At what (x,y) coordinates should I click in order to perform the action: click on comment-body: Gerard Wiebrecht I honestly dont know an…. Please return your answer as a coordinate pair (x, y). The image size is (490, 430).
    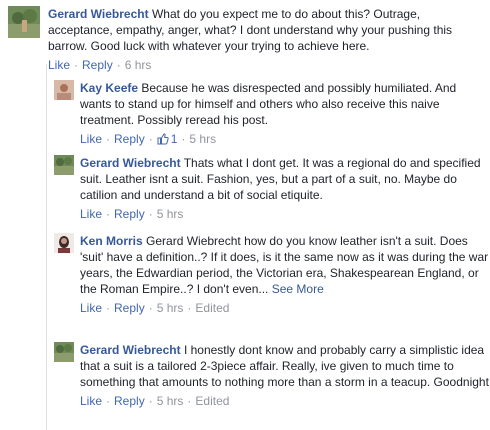
    Looking at the image, I should click on (285, 375).